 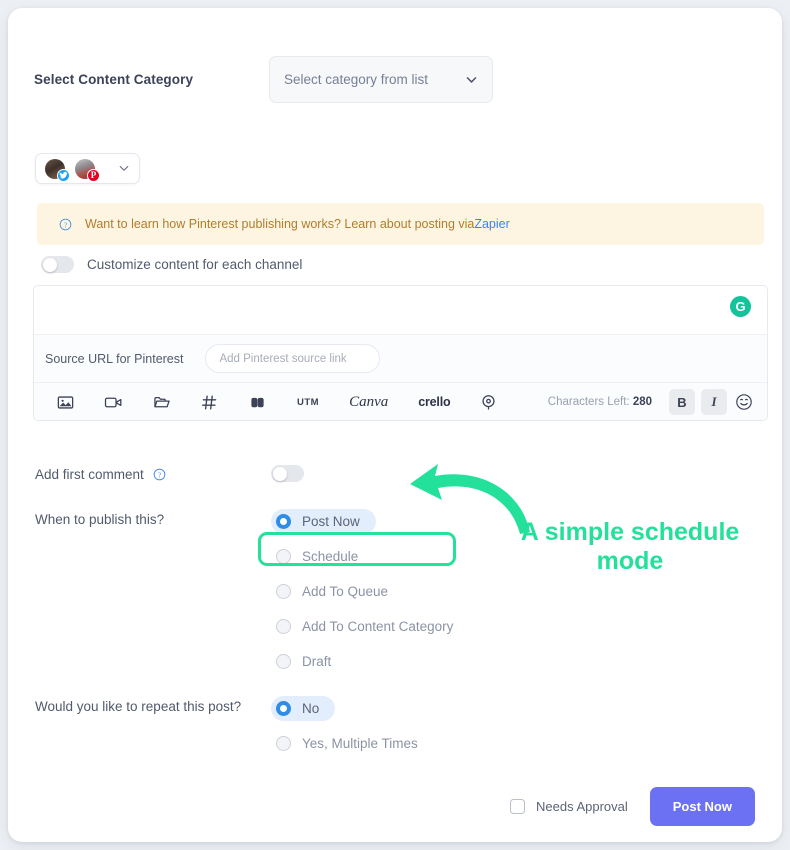 I want to click on radio-draft: Draft, so click(x=309, y=661).